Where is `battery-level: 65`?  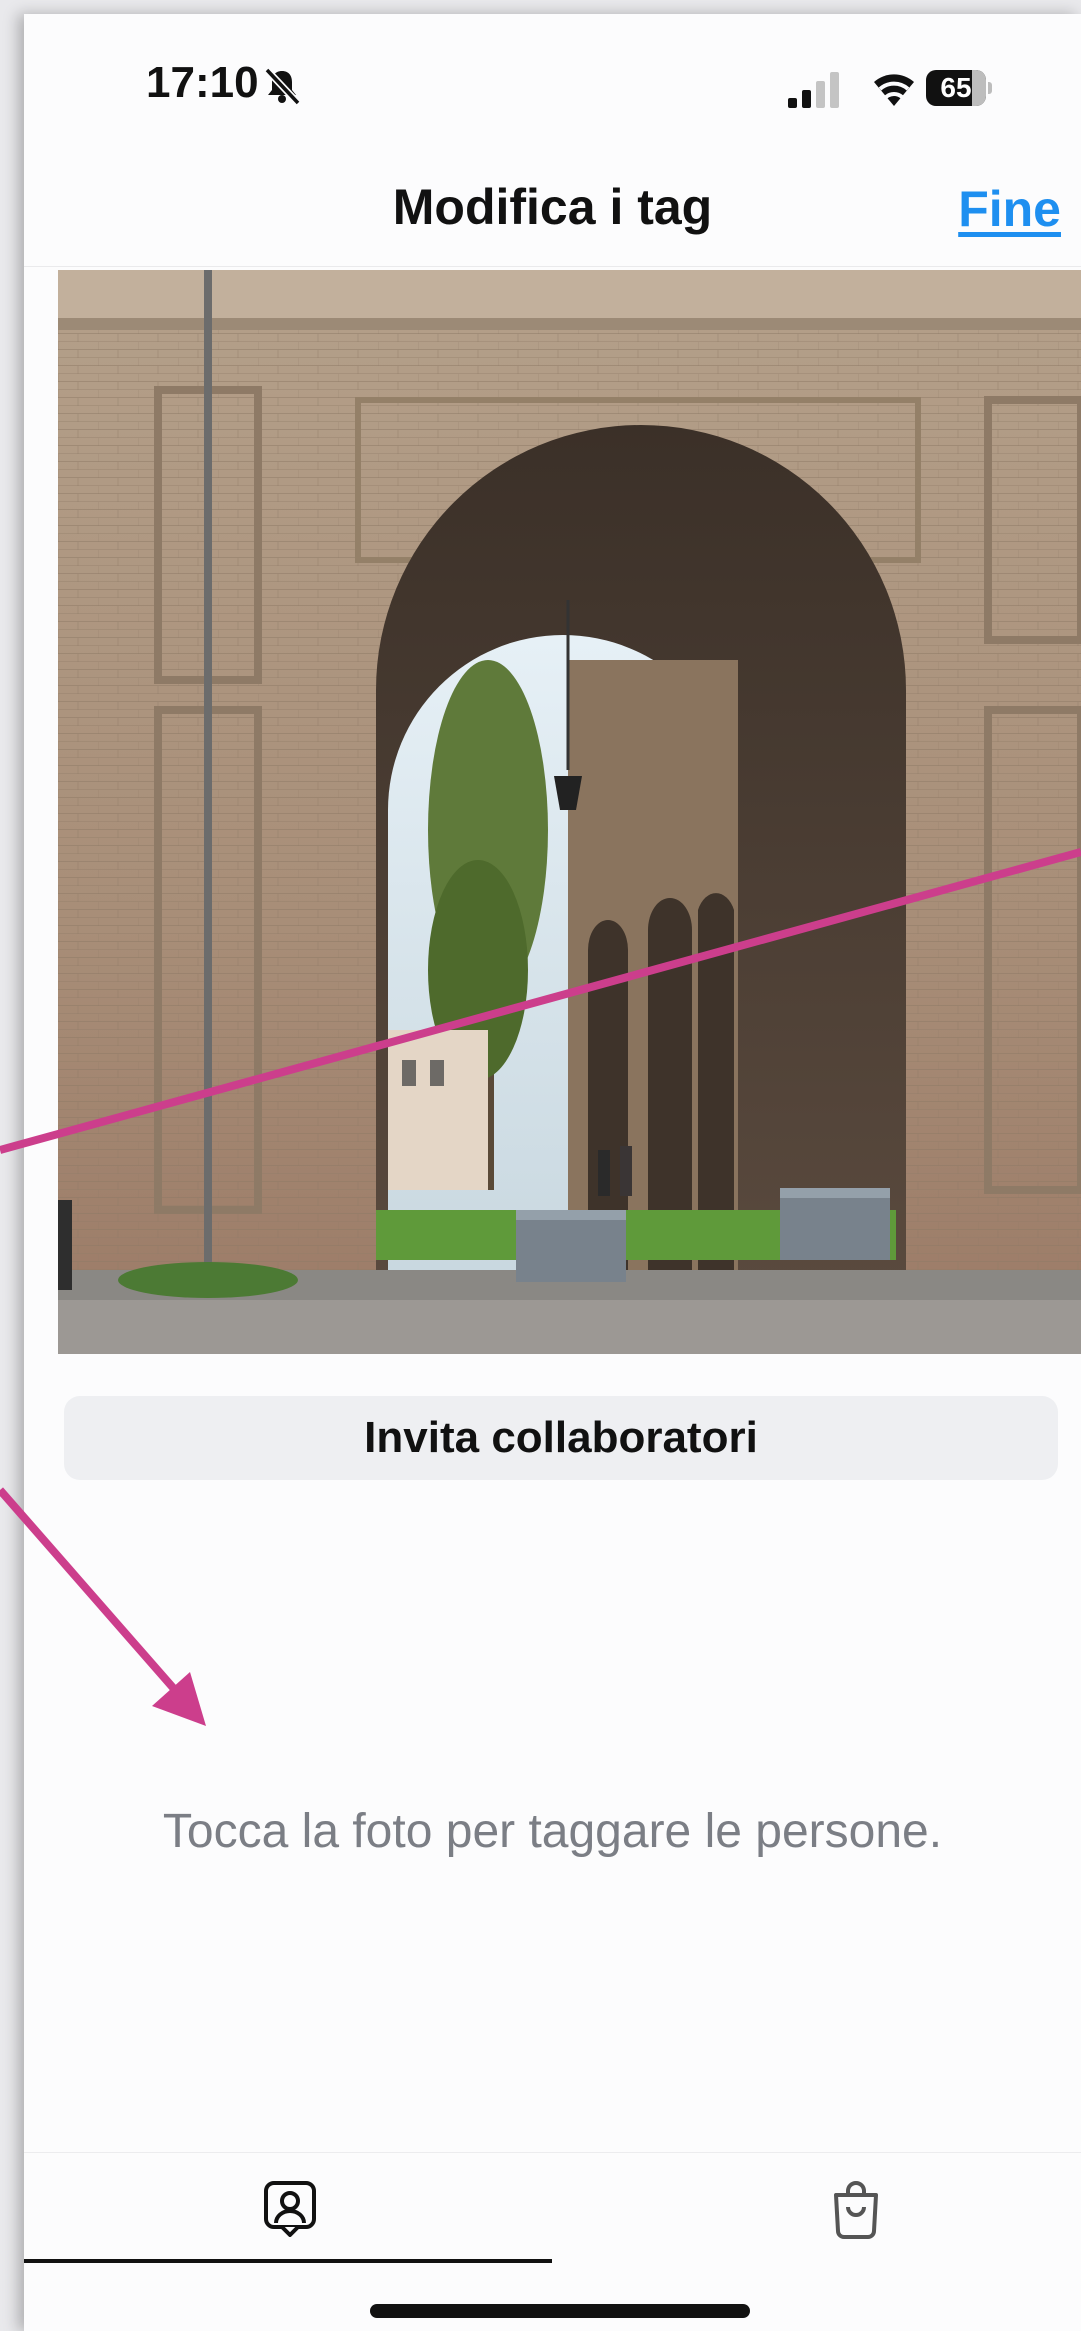 battery-level: 65 is located at coordinates (956, 87).